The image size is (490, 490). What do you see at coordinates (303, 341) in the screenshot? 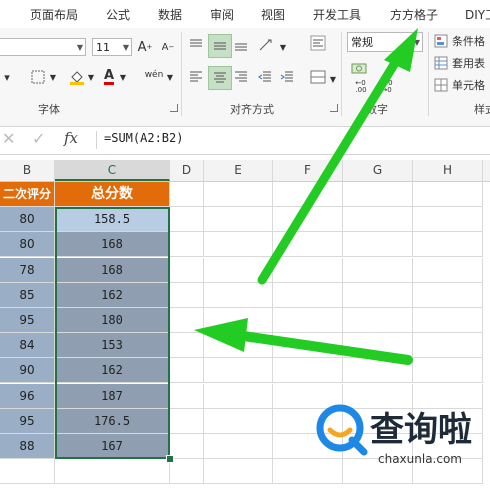
I see `arrow-to-selection` at bounding box center [303, 341].